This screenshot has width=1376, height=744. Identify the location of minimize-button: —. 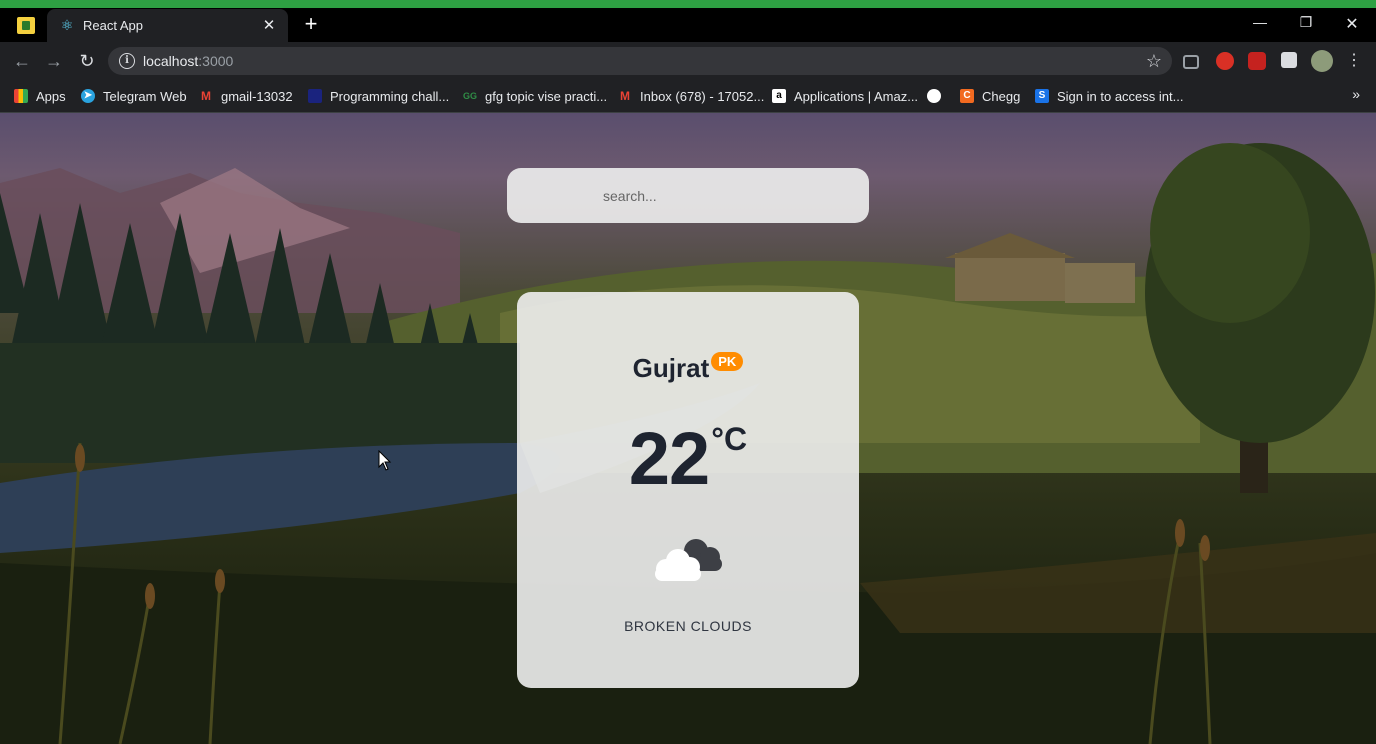
(1260, 22).